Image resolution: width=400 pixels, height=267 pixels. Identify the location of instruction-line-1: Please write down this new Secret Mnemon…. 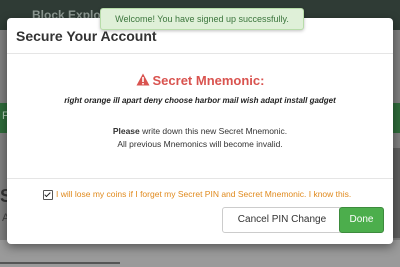
(200, 131).